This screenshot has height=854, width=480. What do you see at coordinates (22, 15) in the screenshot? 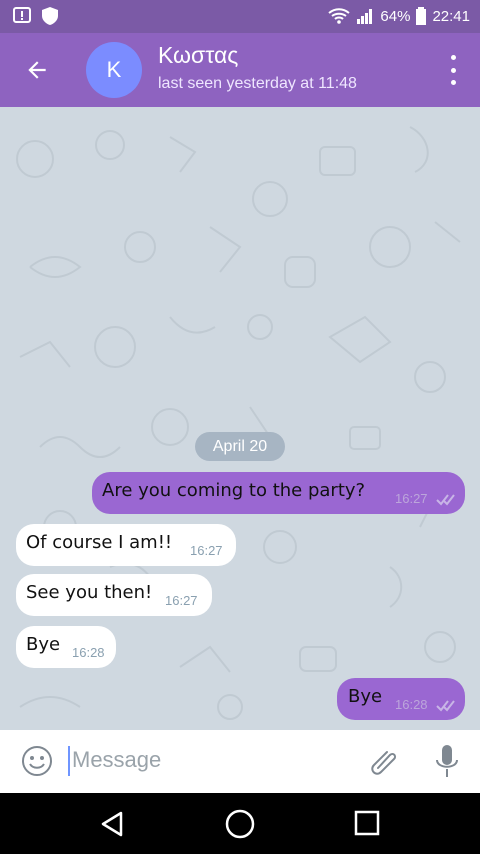
I see `notification-alert-icon` at bounding box center [22, 15].